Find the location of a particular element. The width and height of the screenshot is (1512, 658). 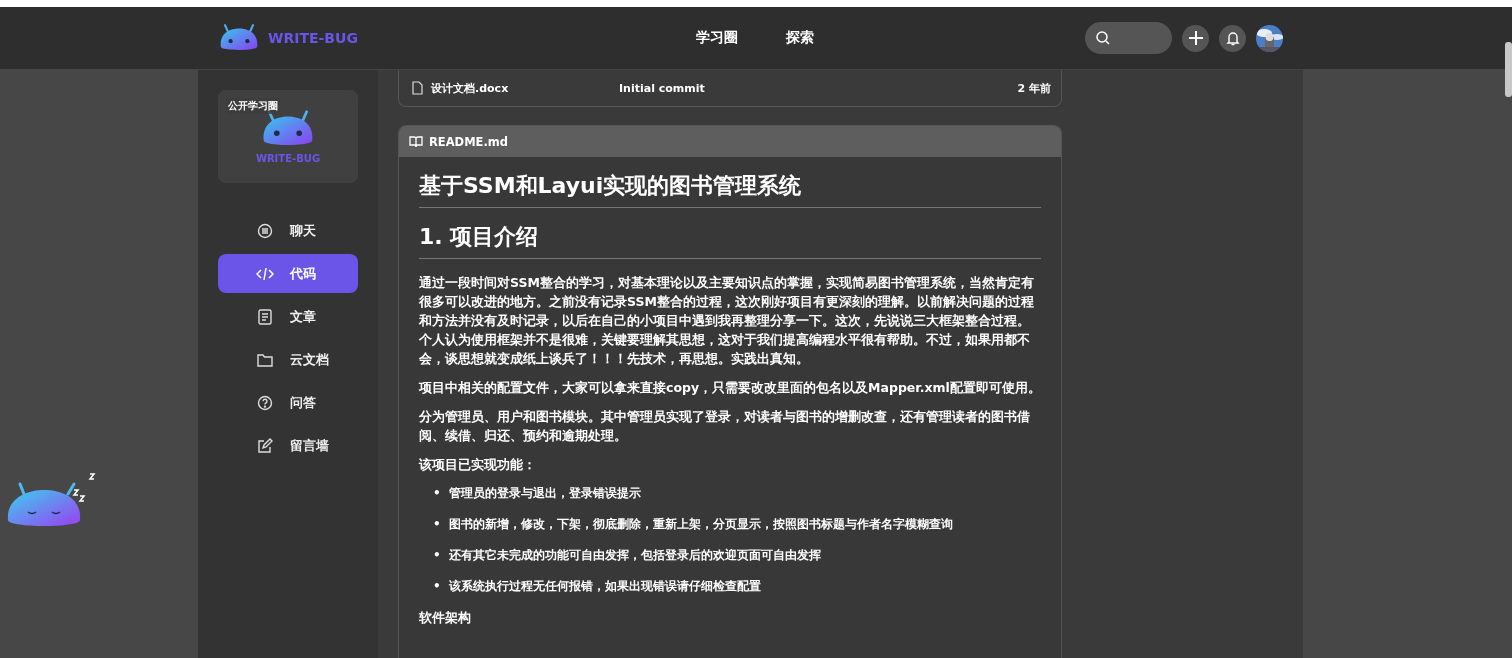

bell-icon is located at coordinates (1232, 38).